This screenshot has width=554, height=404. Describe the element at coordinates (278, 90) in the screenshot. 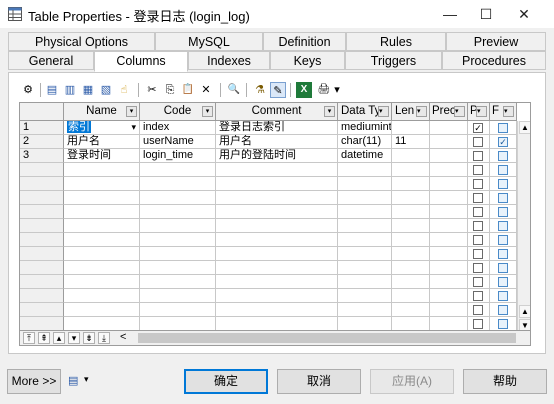

I see `filter-clear-icon: ✎` at that location.